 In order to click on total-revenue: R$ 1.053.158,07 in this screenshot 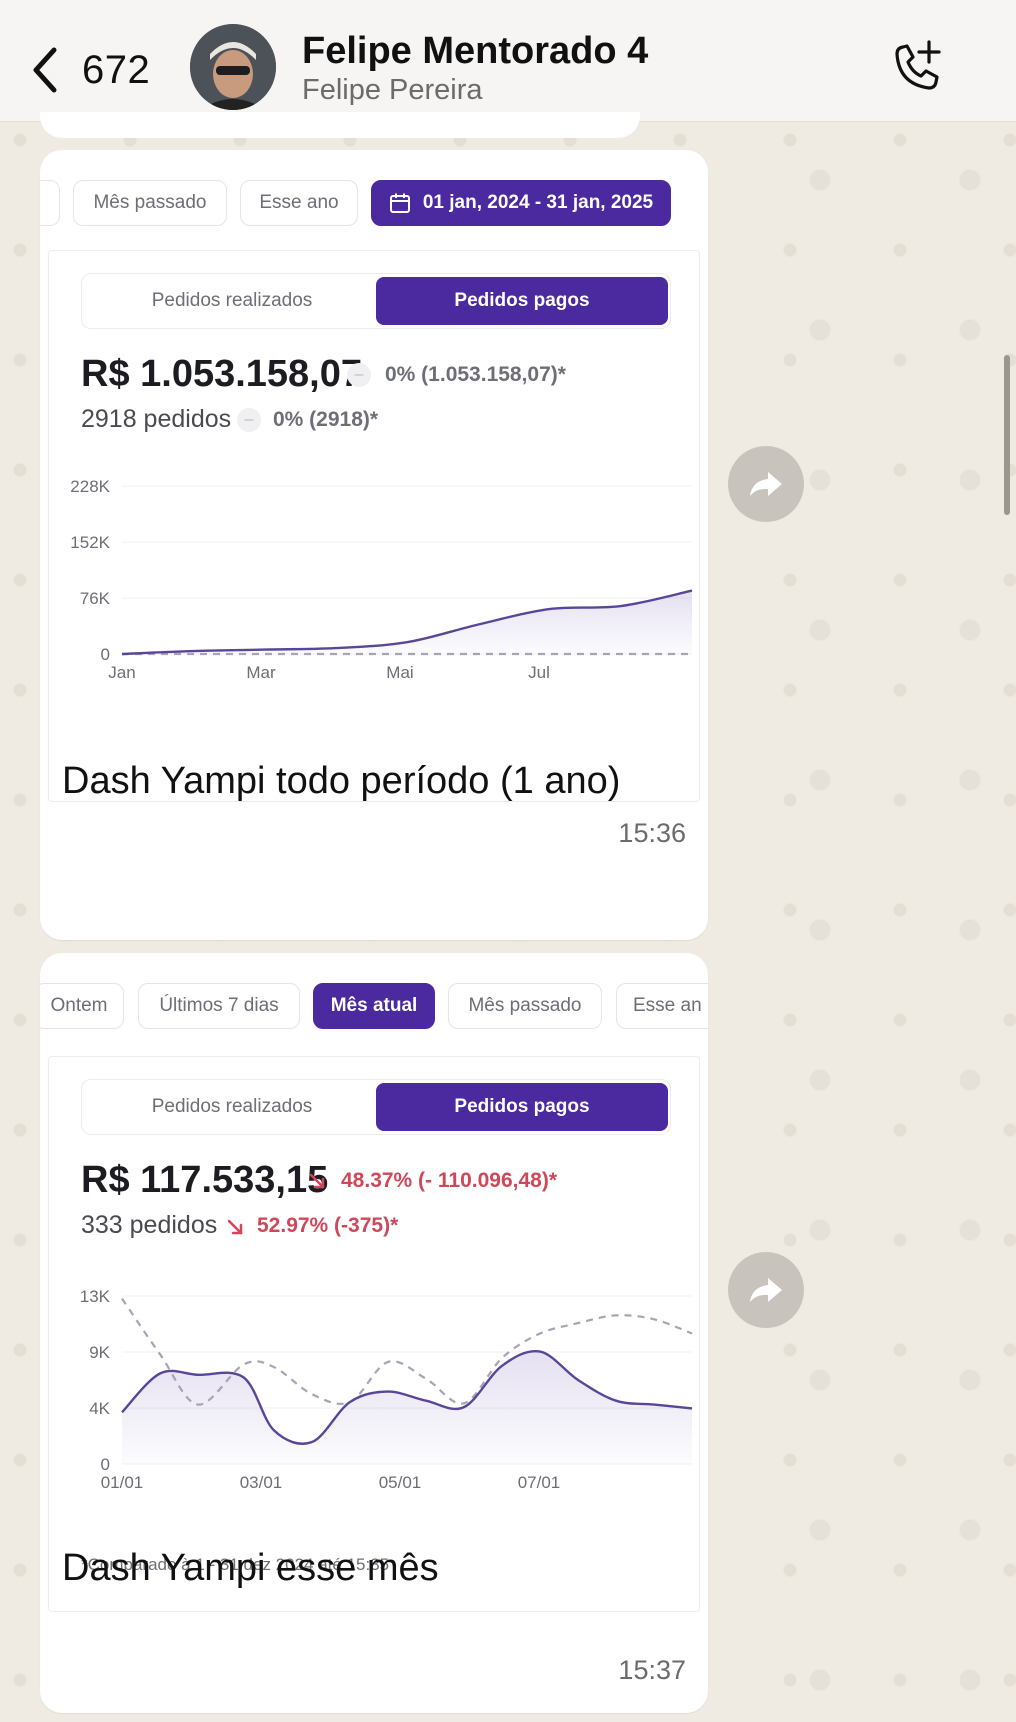, I will do `click(222, 374)`.